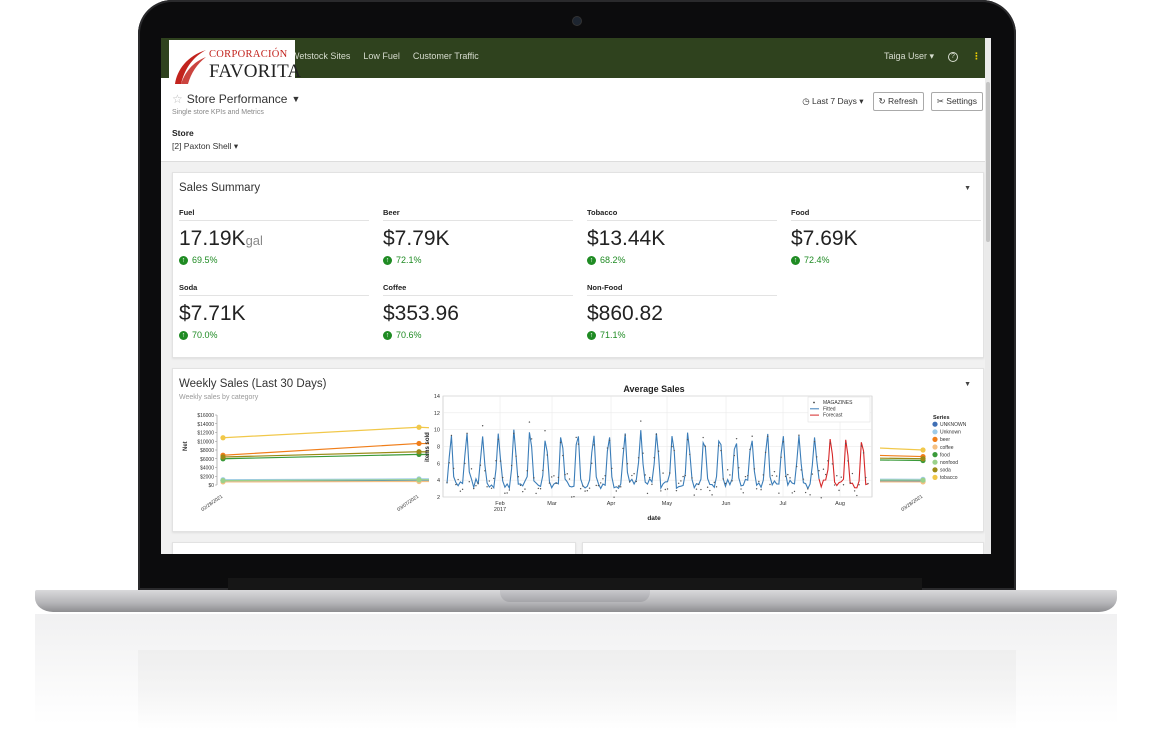  Describe the element at coordinates (205, 260) in the screenshot. I see `kpi-change-value: 69.5%` at that location.